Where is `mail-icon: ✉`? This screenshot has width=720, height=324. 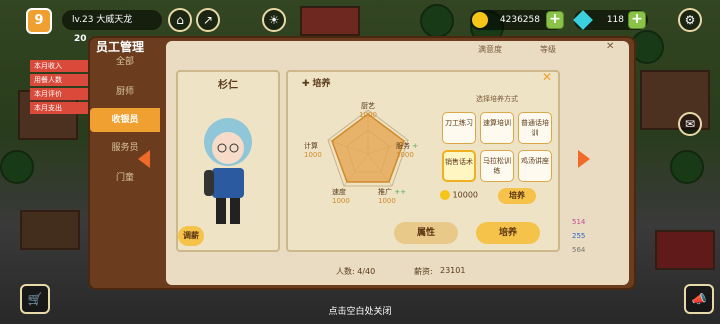 mail-icon: ✉ is located at coordinates (690, 124).